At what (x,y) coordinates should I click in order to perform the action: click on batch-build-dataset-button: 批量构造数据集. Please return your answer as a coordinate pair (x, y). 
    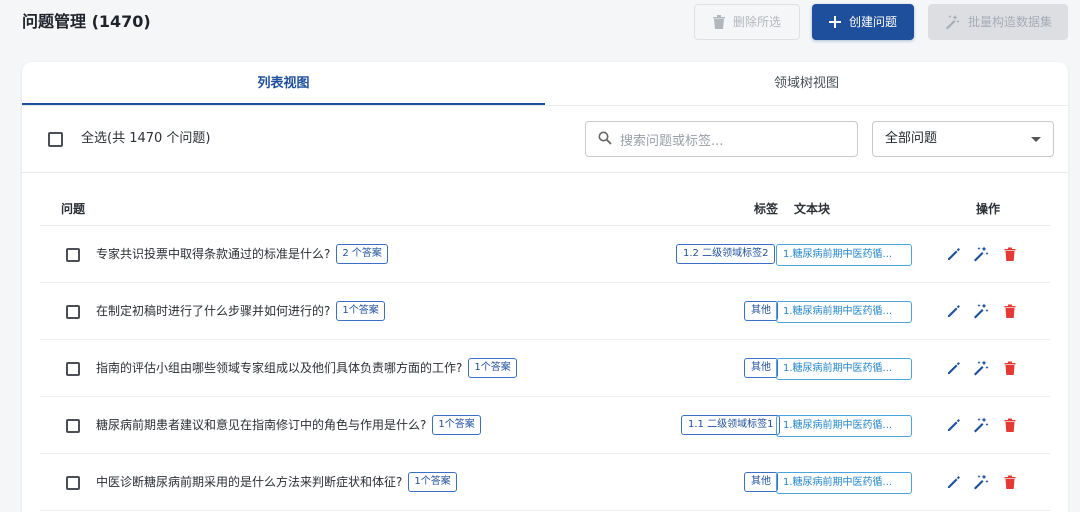
    Looking at the image, I should click on (998, 22).